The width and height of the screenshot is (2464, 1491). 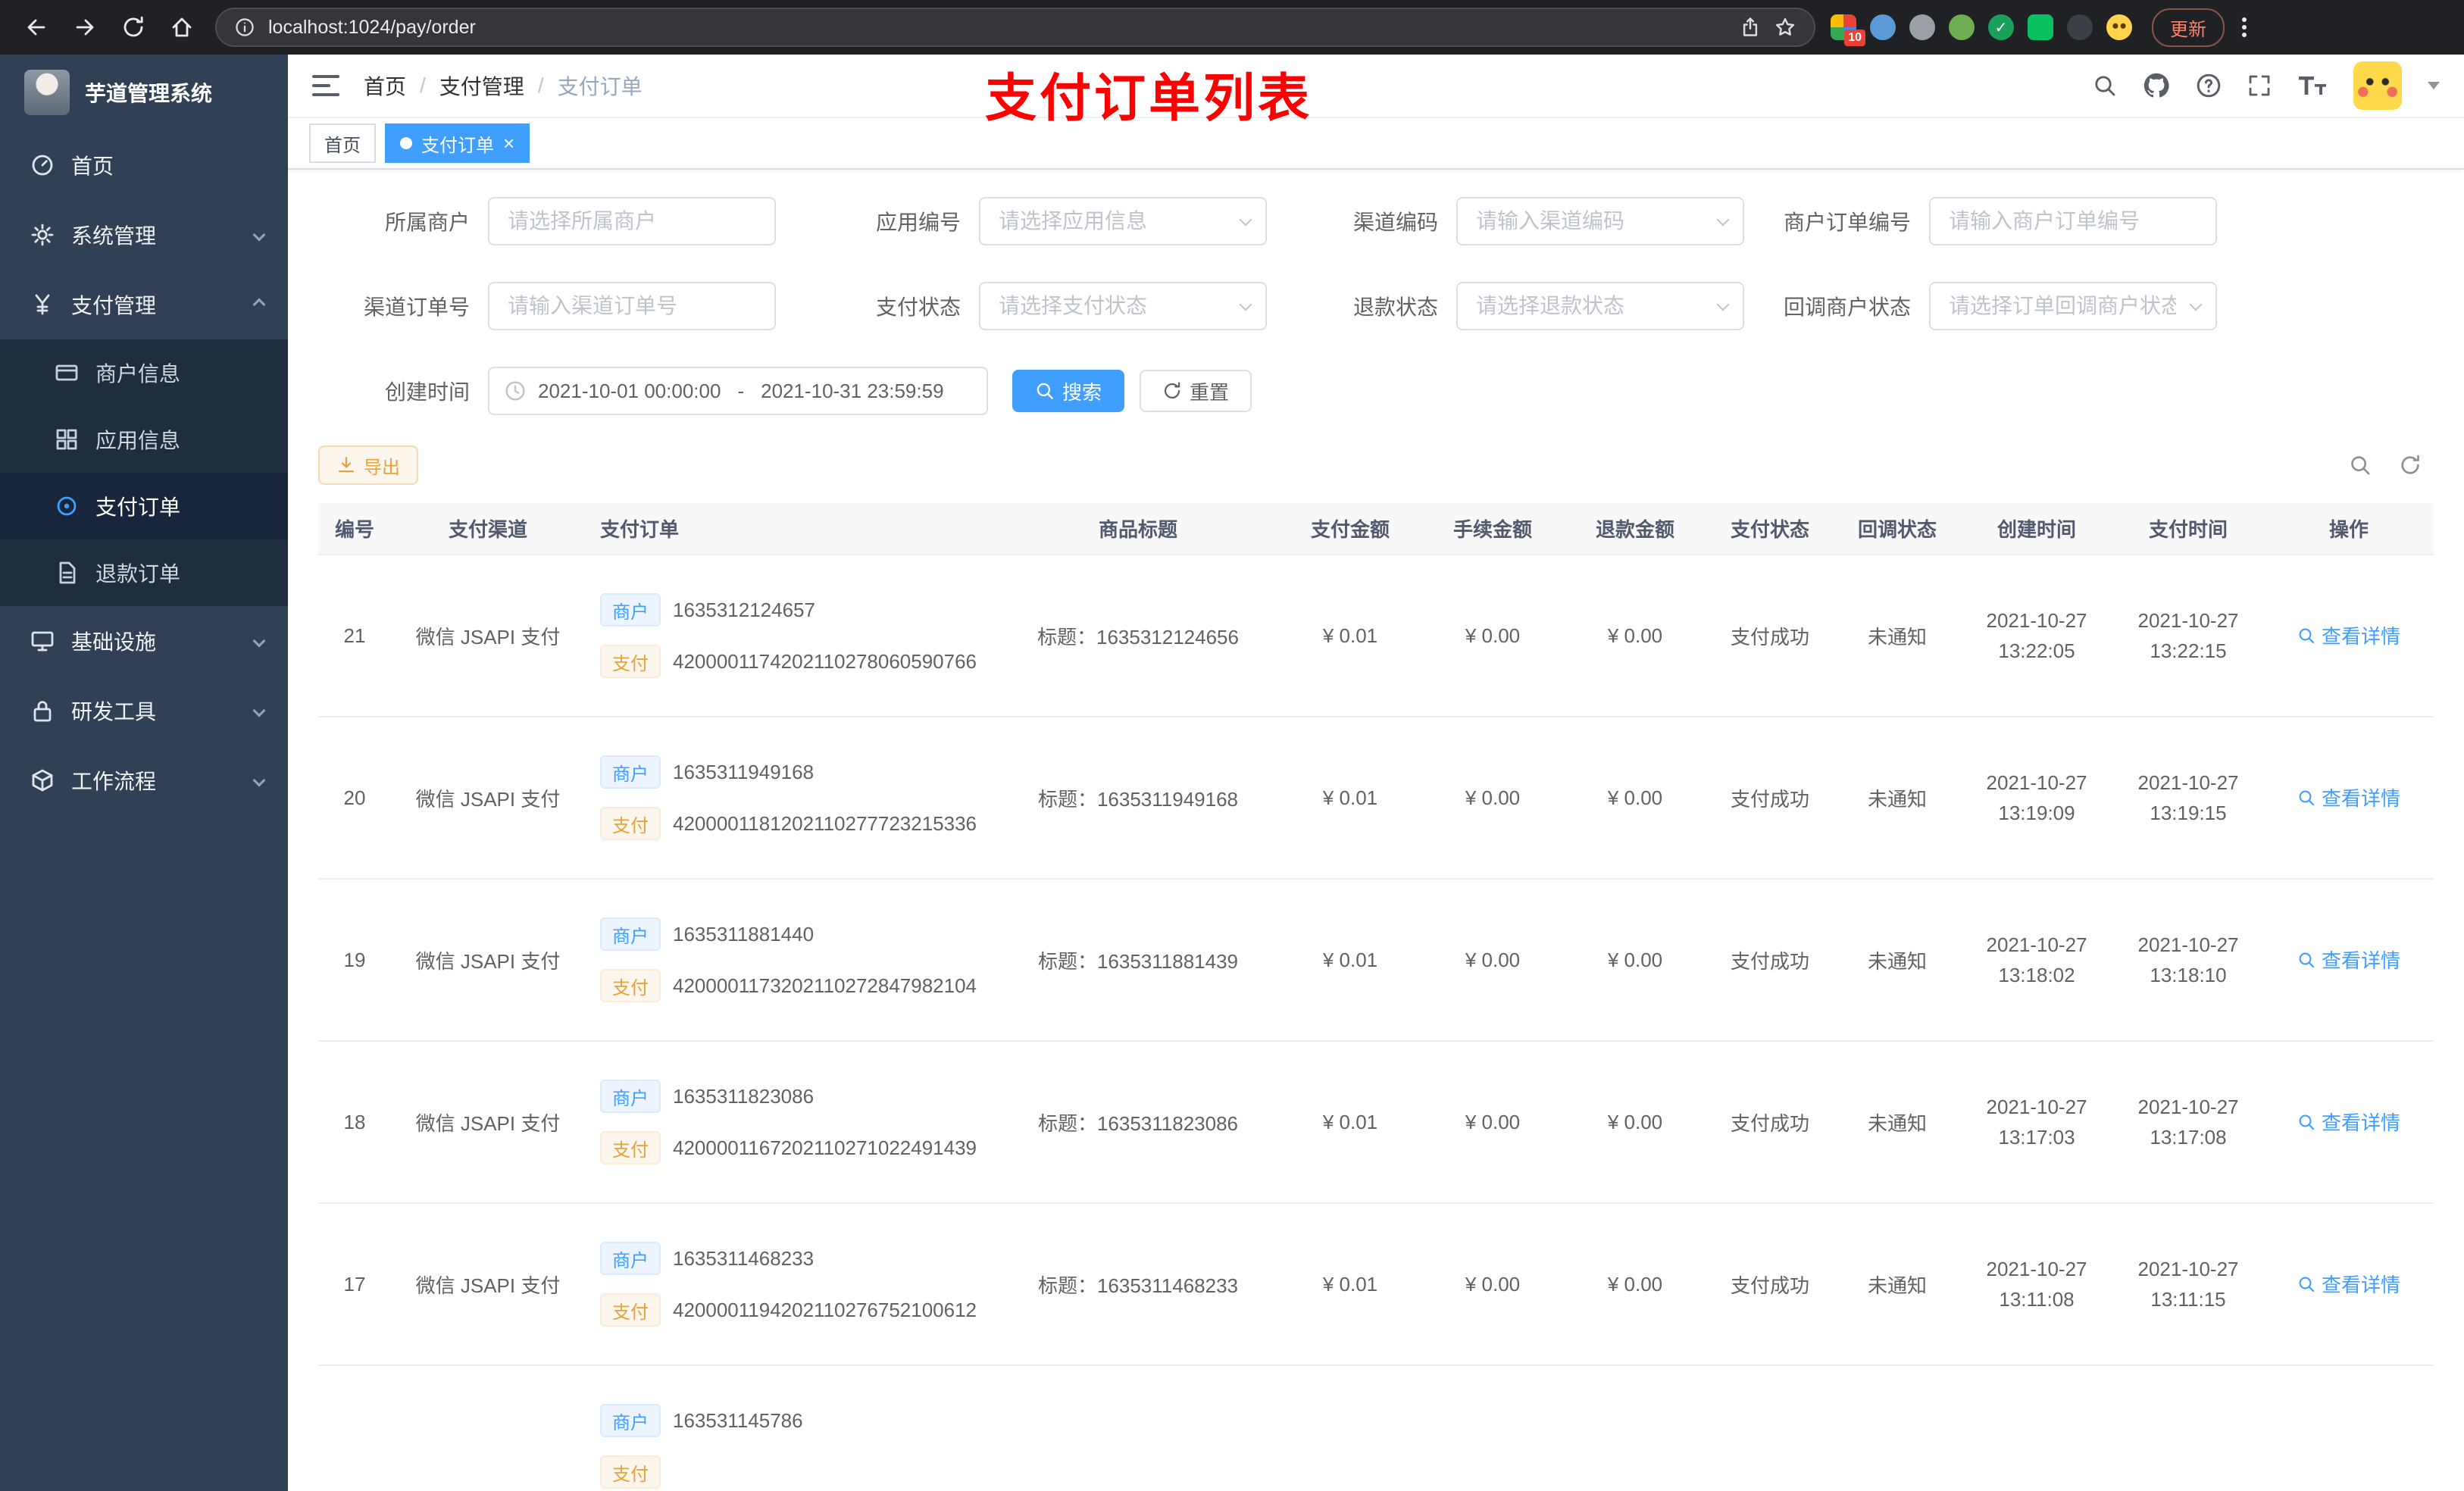 What do you see at coordinates (791, 529) in the screenshot?
I see `col-pay-order: 支付订单` at bounding box center [791, 529].